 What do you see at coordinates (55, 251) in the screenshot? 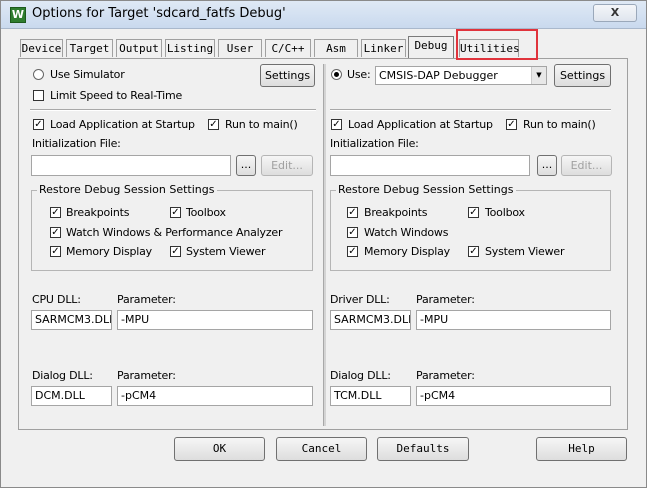
I see `memory-display-checkbox: ✓` at bounding box center [55, 251].